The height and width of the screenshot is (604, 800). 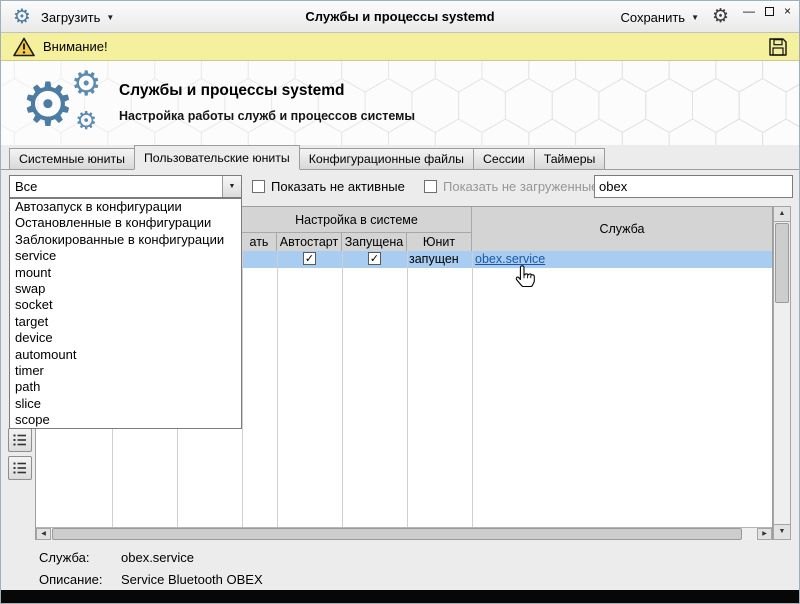 What do you see at coordinates (782, 531) in the screenshot?
I see `scroll-down-button: ▼` at bounding box center [782, 531].